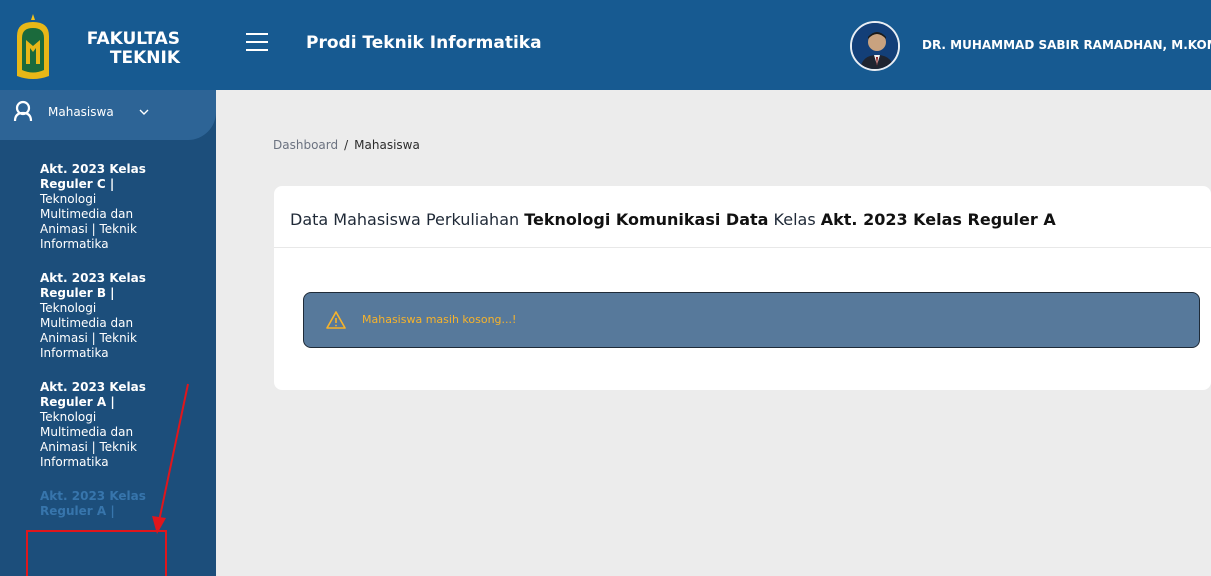  Describe the element at coordinates (81, 112) in the screenshot. I see `role-label: Mahasiswa` at that location.